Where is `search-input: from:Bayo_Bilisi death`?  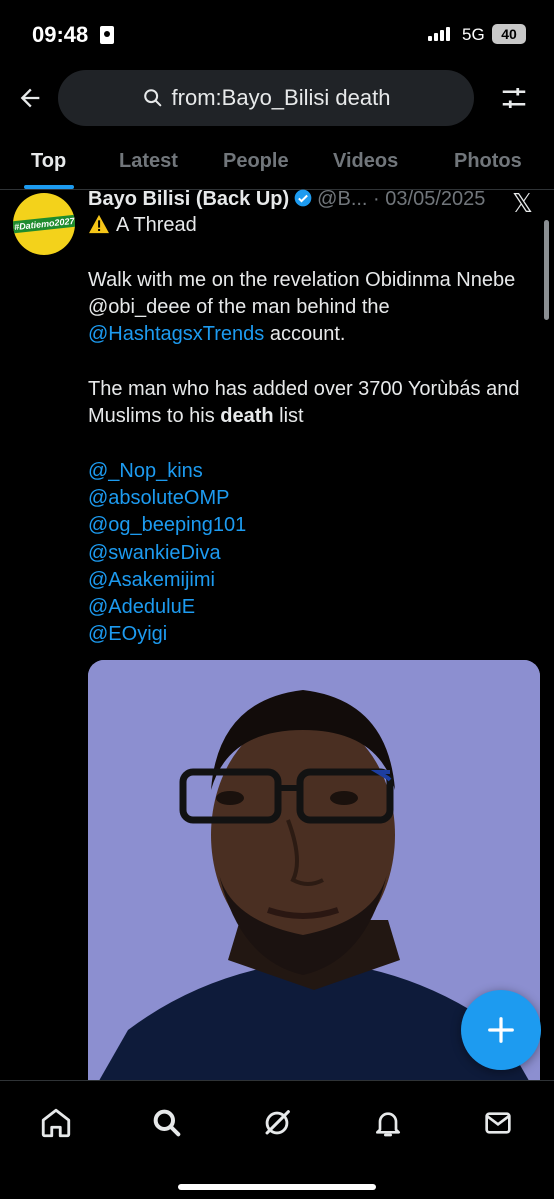
search-input: from:Bayo_Bilisi death is located at coordinates (266, 98).